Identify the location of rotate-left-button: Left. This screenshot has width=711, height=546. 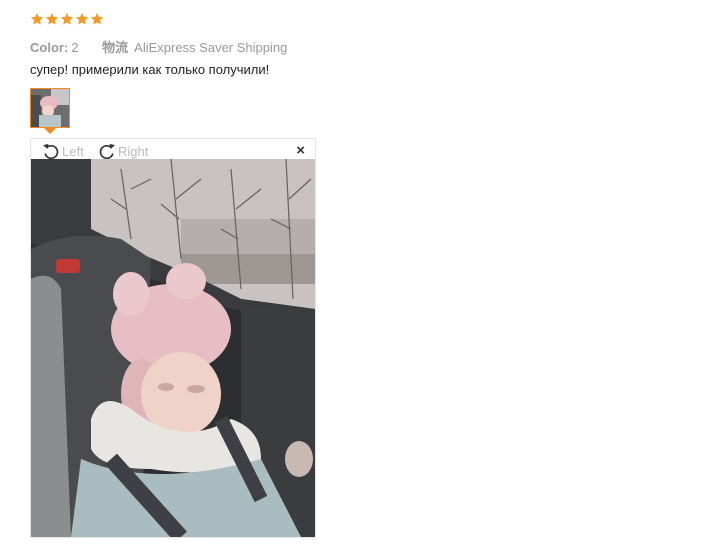
(62, 151).